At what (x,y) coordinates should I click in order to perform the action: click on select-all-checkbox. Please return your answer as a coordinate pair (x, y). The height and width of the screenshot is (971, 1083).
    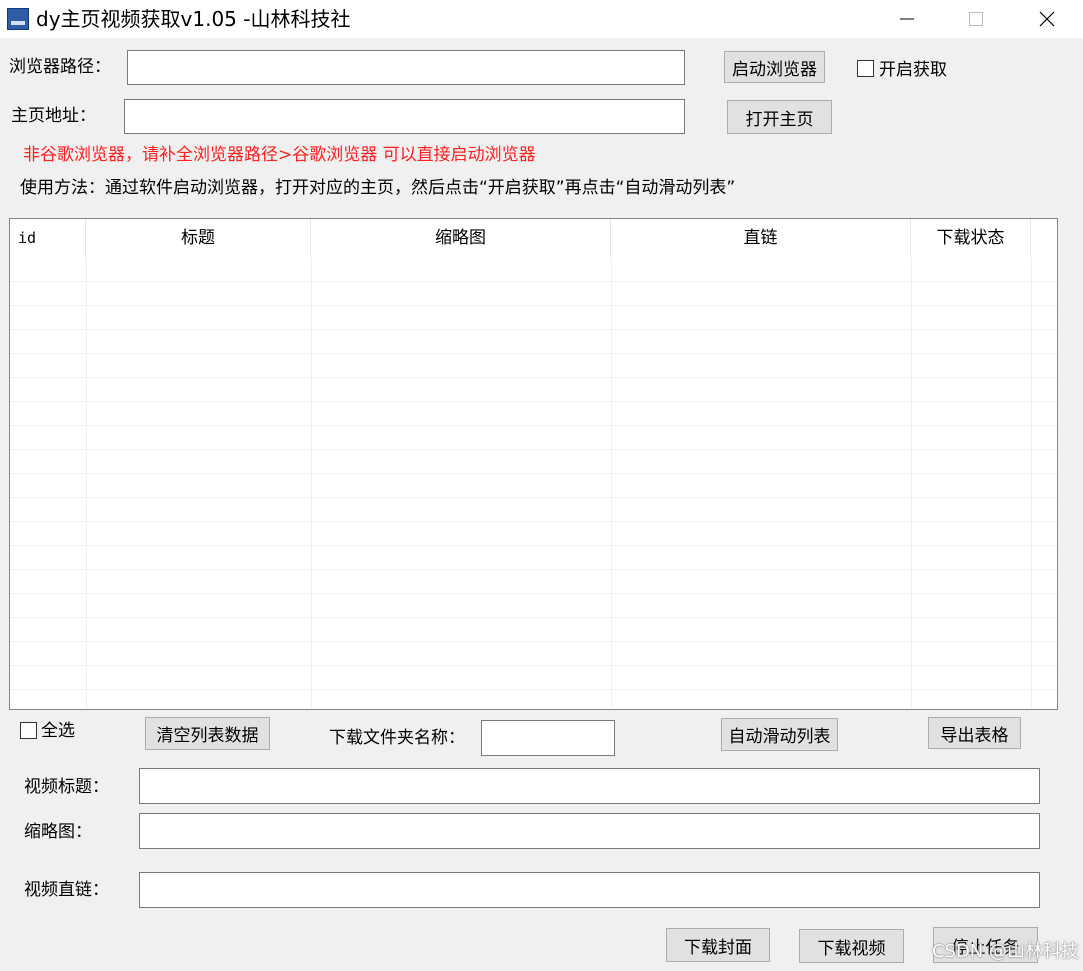
    Looking at the image, I should click on (28, 730).